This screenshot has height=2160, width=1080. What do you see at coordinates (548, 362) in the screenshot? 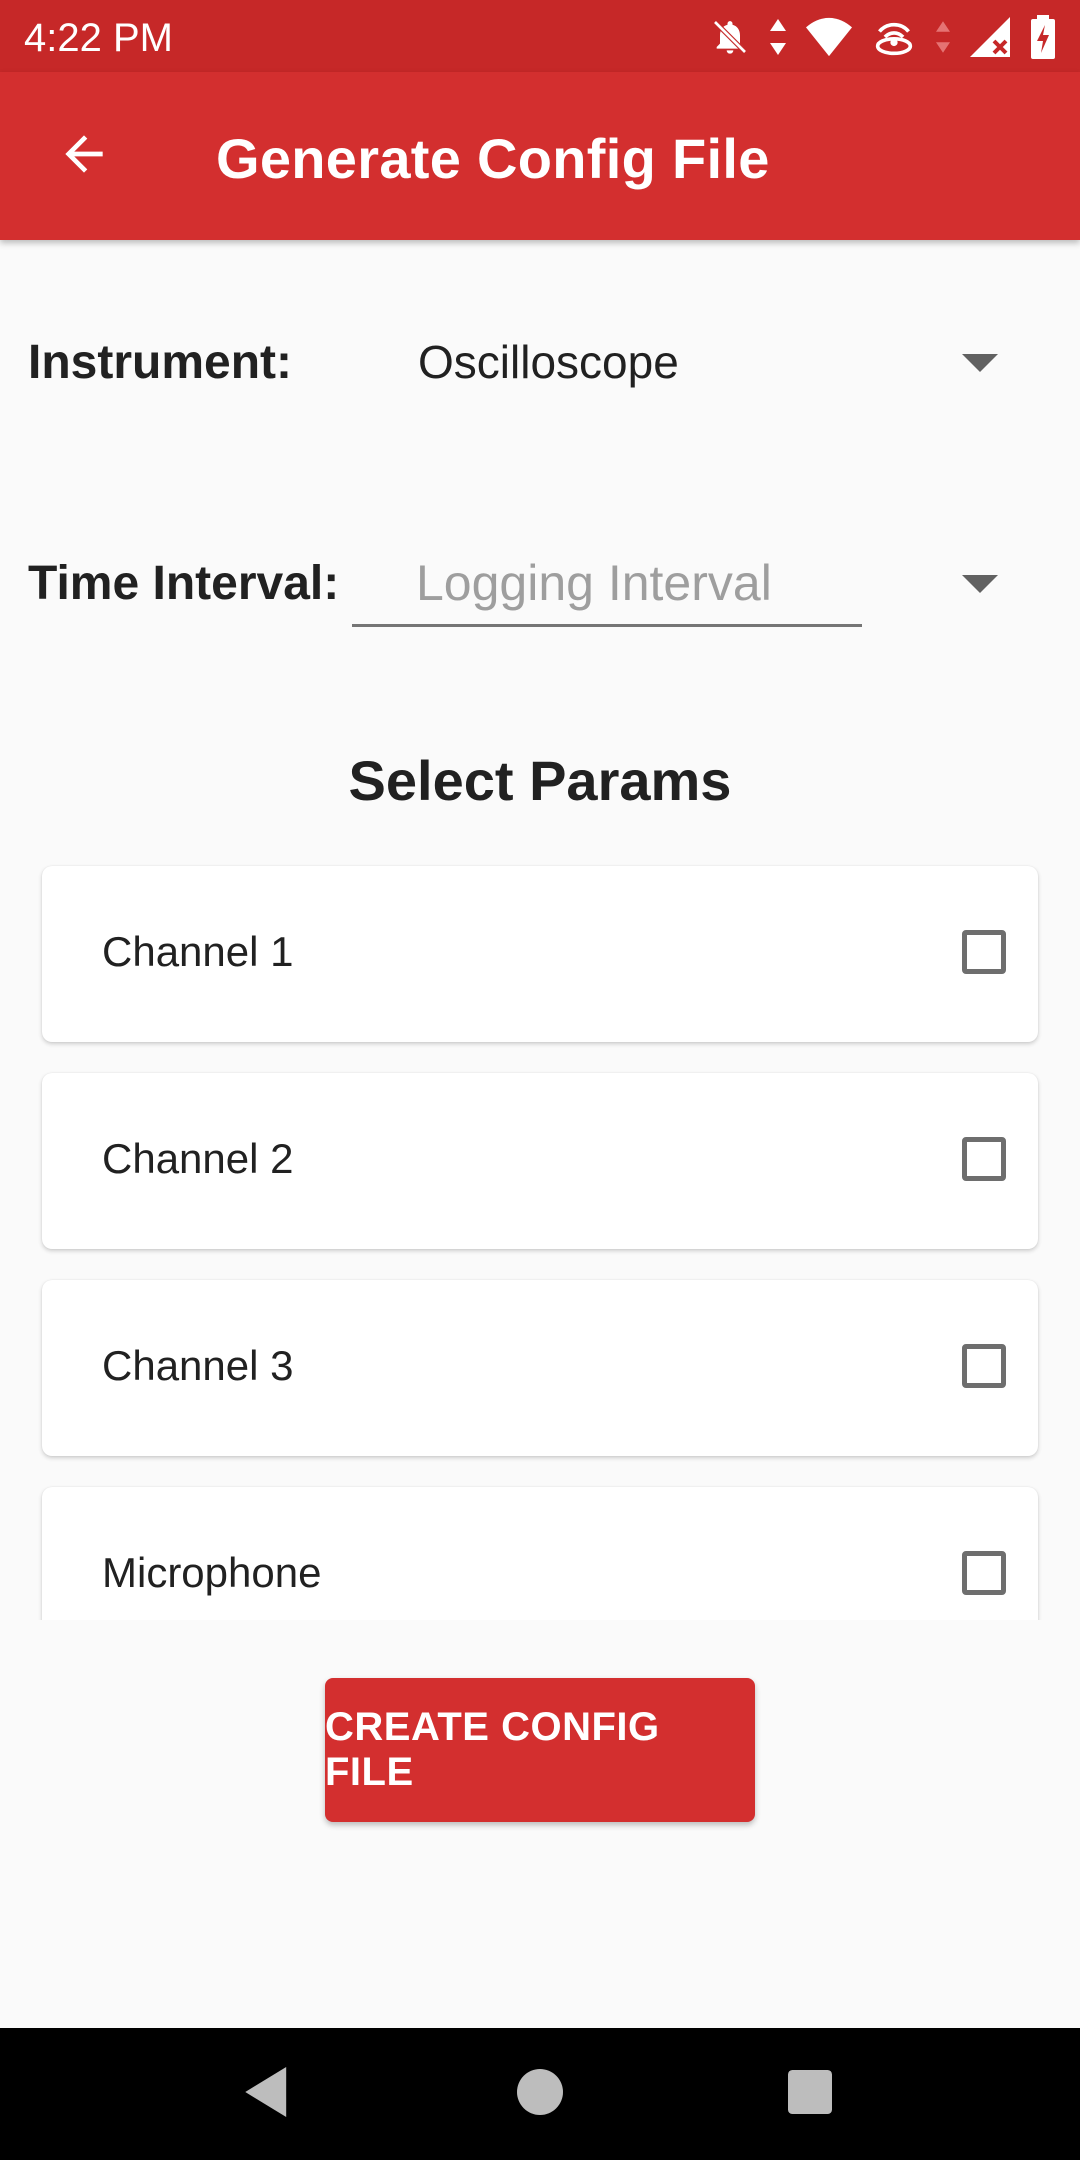
I see `instrument-dropdown: Oscilloscope` at bounding box center [548, 362].